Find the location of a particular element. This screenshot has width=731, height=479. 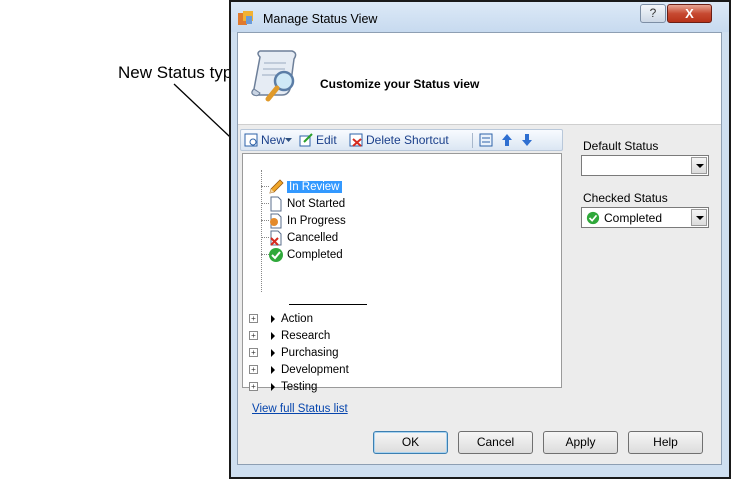

checked-status-value-wrap: Completed is located at coordinates (636, 218).